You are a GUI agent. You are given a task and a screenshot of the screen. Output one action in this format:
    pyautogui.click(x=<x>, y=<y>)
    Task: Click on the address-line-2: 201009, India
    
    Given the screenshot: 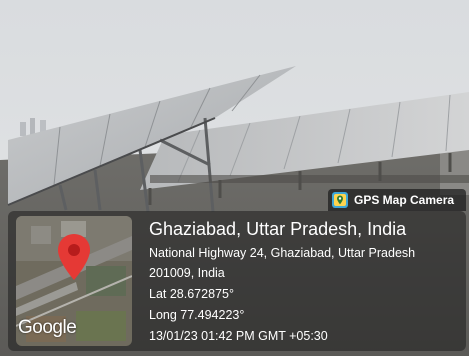 What is the action you would take?
    pyautogui.click(x=187, y=273)
    